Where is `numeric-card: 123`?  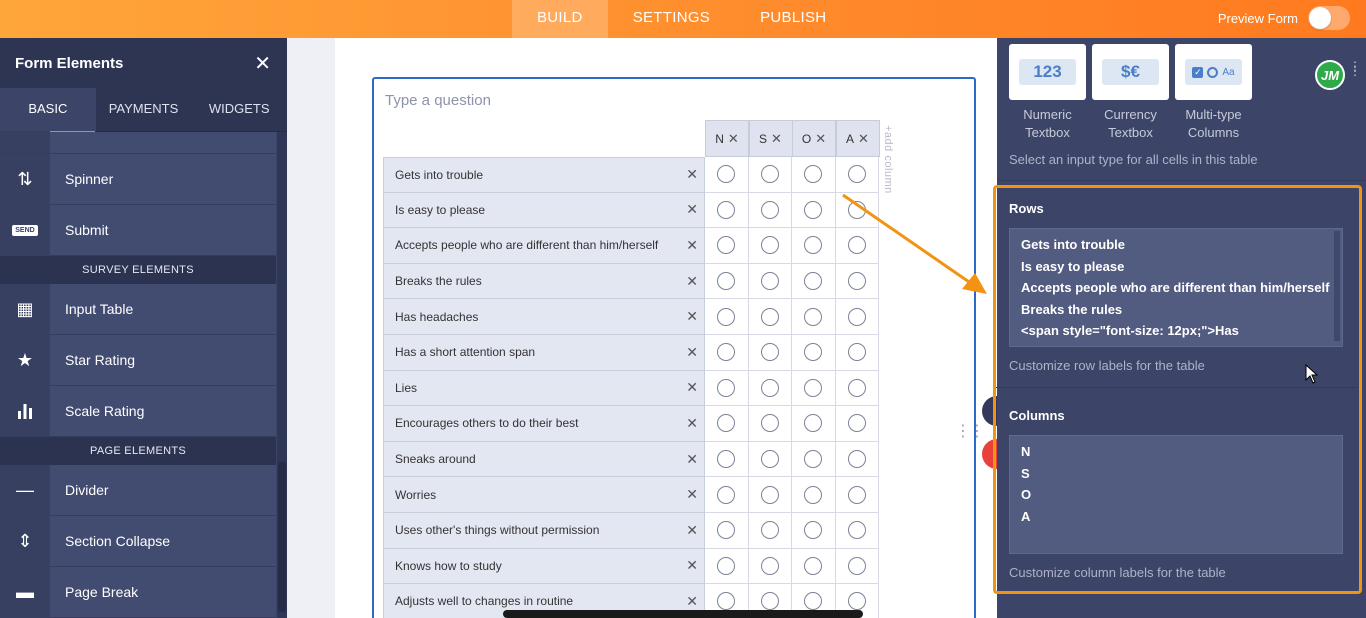
numeric-card: 123 is located at coordinates (1047, 72).